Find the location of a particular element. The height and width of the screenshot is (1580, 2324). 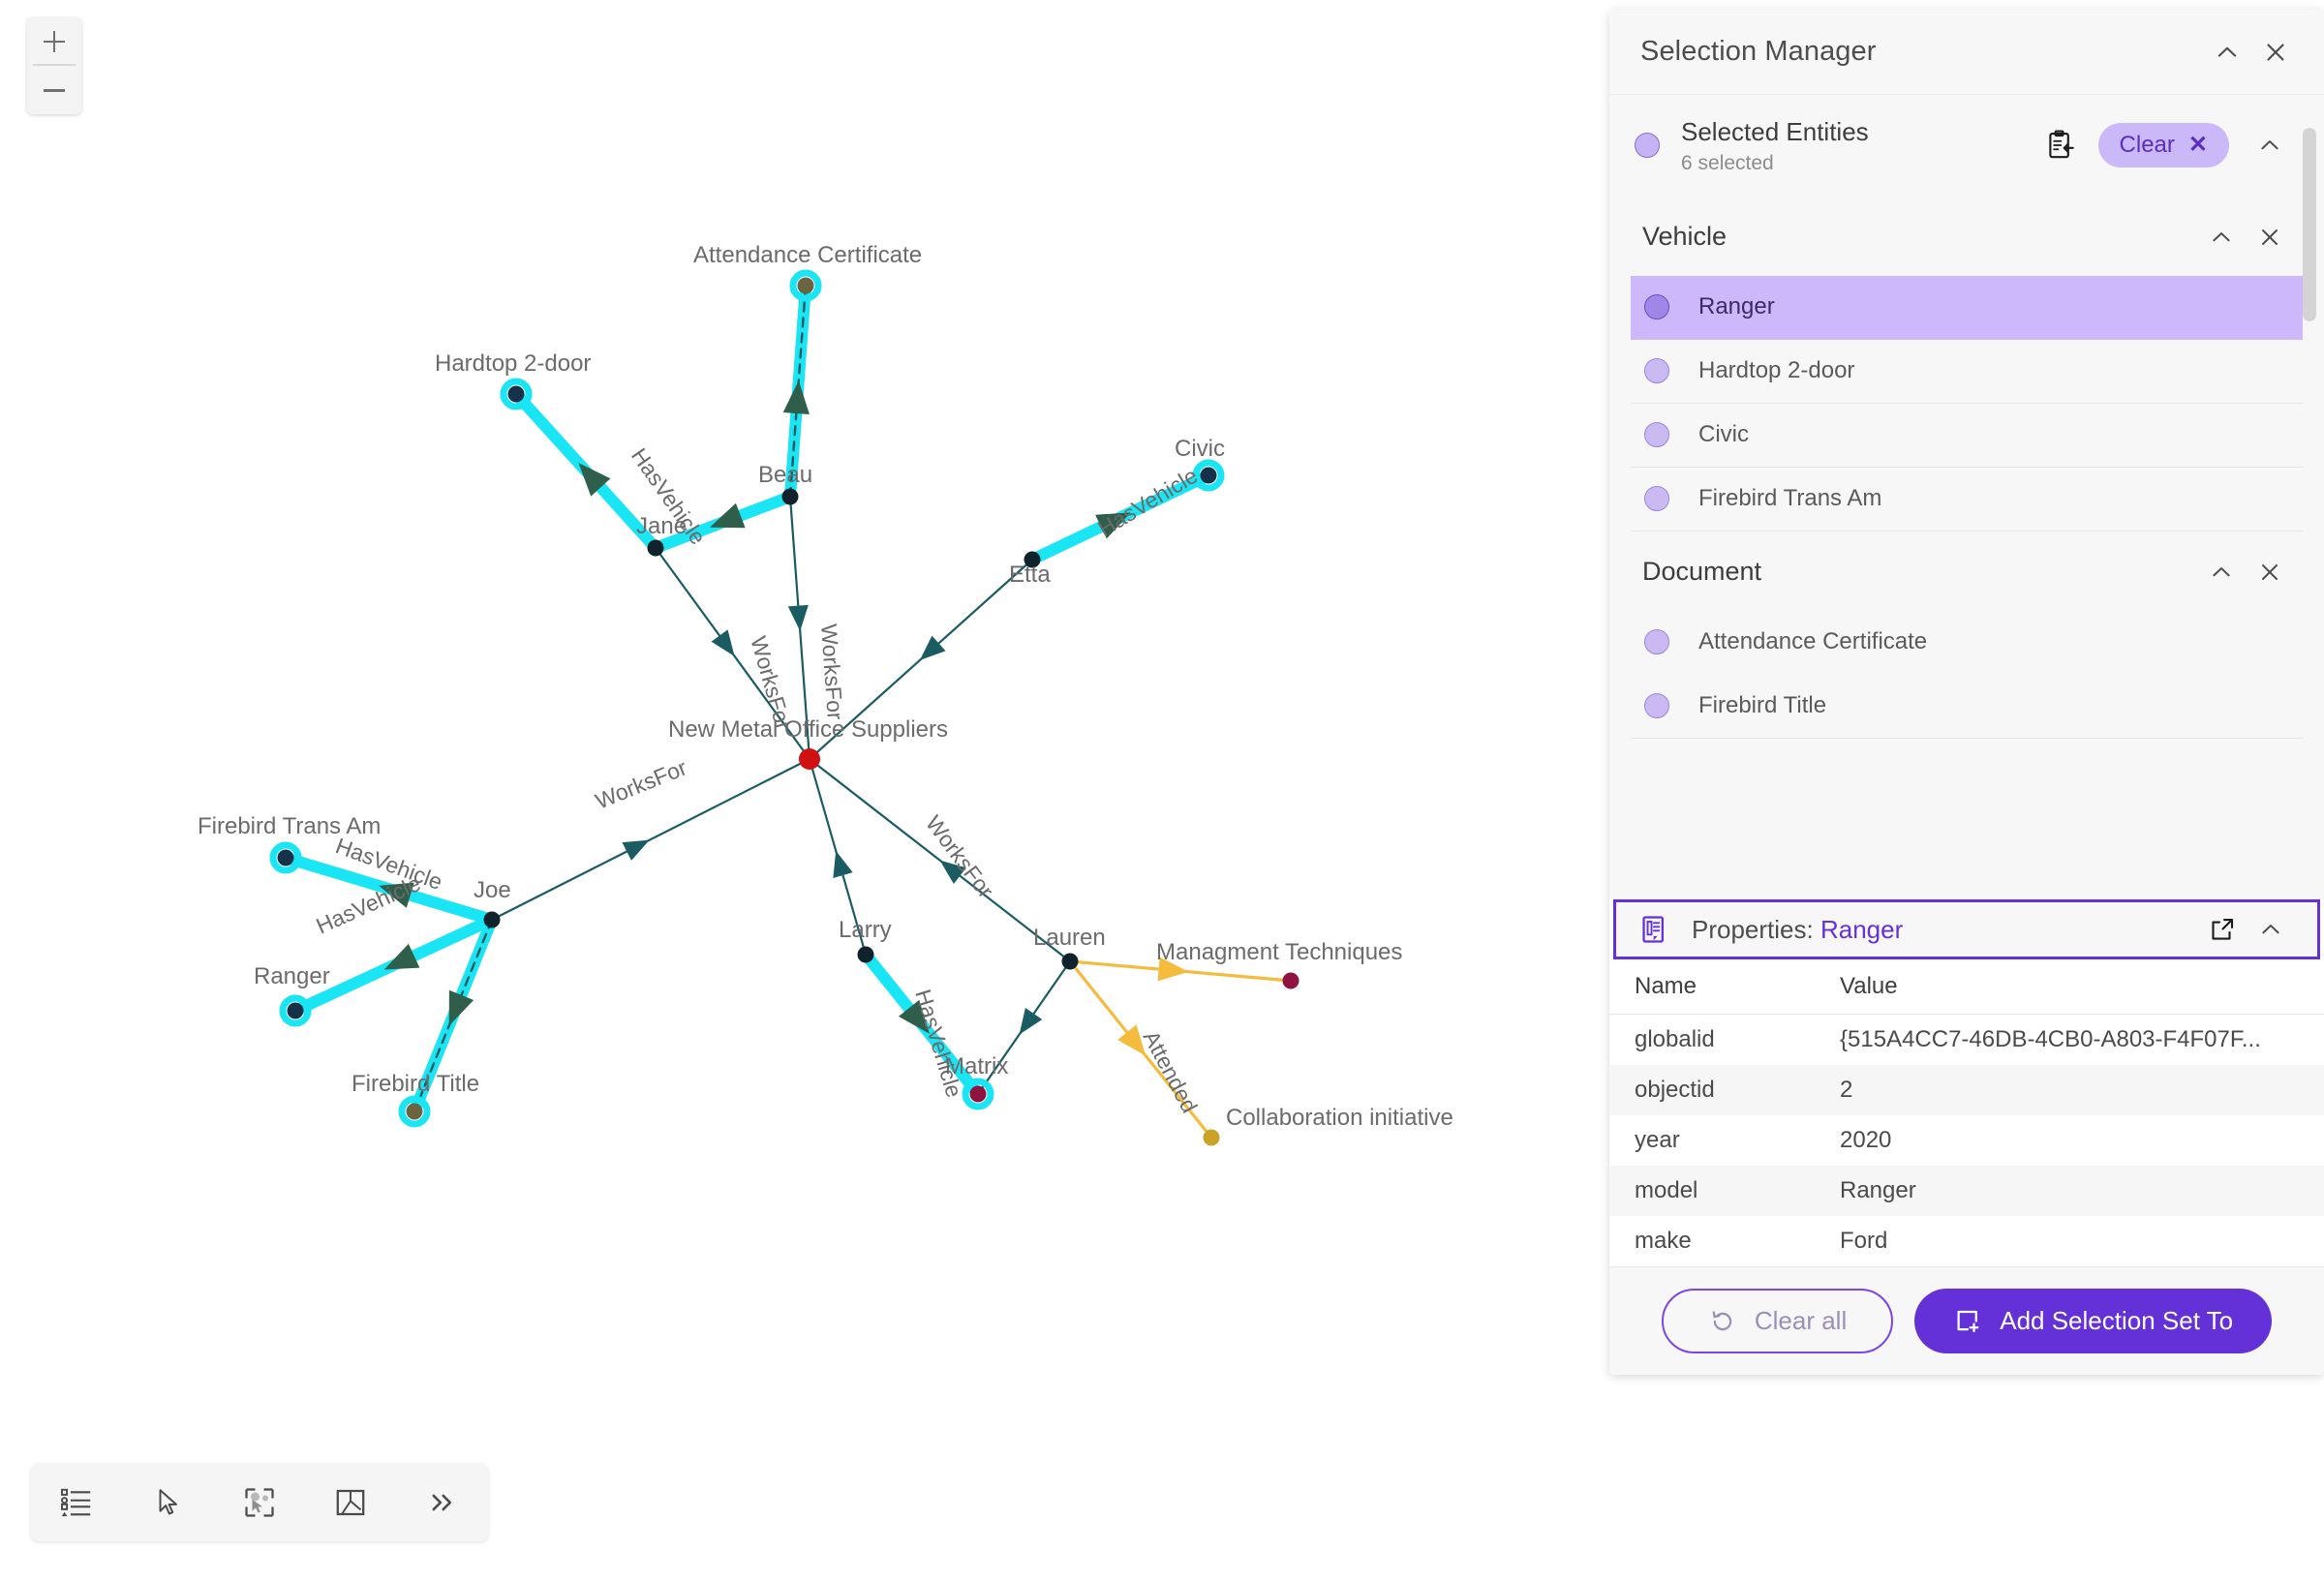

entity-label: Civic is located at coordinates (1724, 434).